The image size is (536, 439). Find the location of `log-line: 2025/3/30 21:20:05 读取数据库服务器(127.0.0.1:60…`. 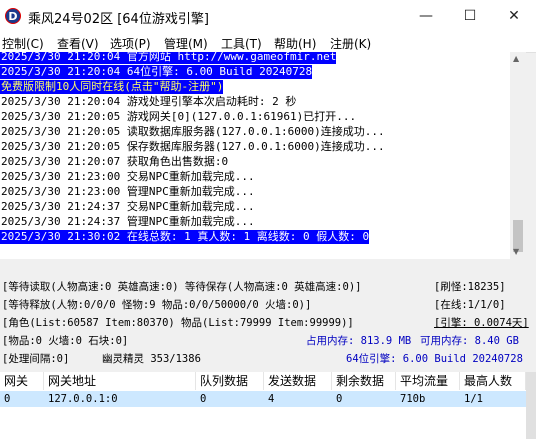

log-line: 2025/3/30 21:20:05 读取数据库服务器(127.0.0.1:60… is located at coordinates (192, 132).